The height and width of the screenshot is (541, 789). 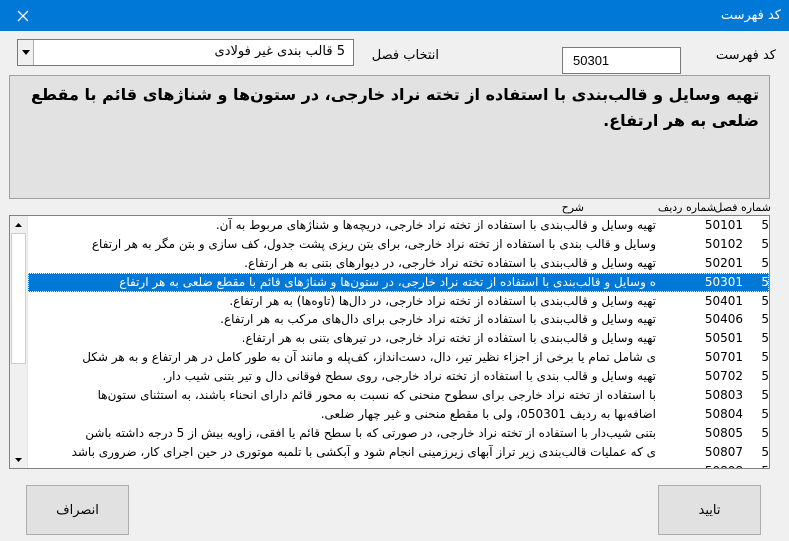 I want to click on scroll-down-button, so click(x=18, y=459).